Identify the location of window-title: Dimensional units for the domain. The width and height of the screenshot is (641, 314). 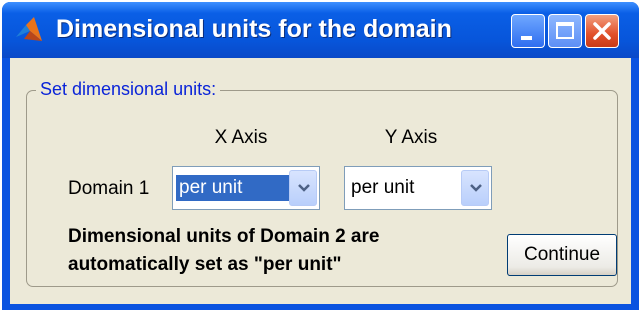
(254, 29).